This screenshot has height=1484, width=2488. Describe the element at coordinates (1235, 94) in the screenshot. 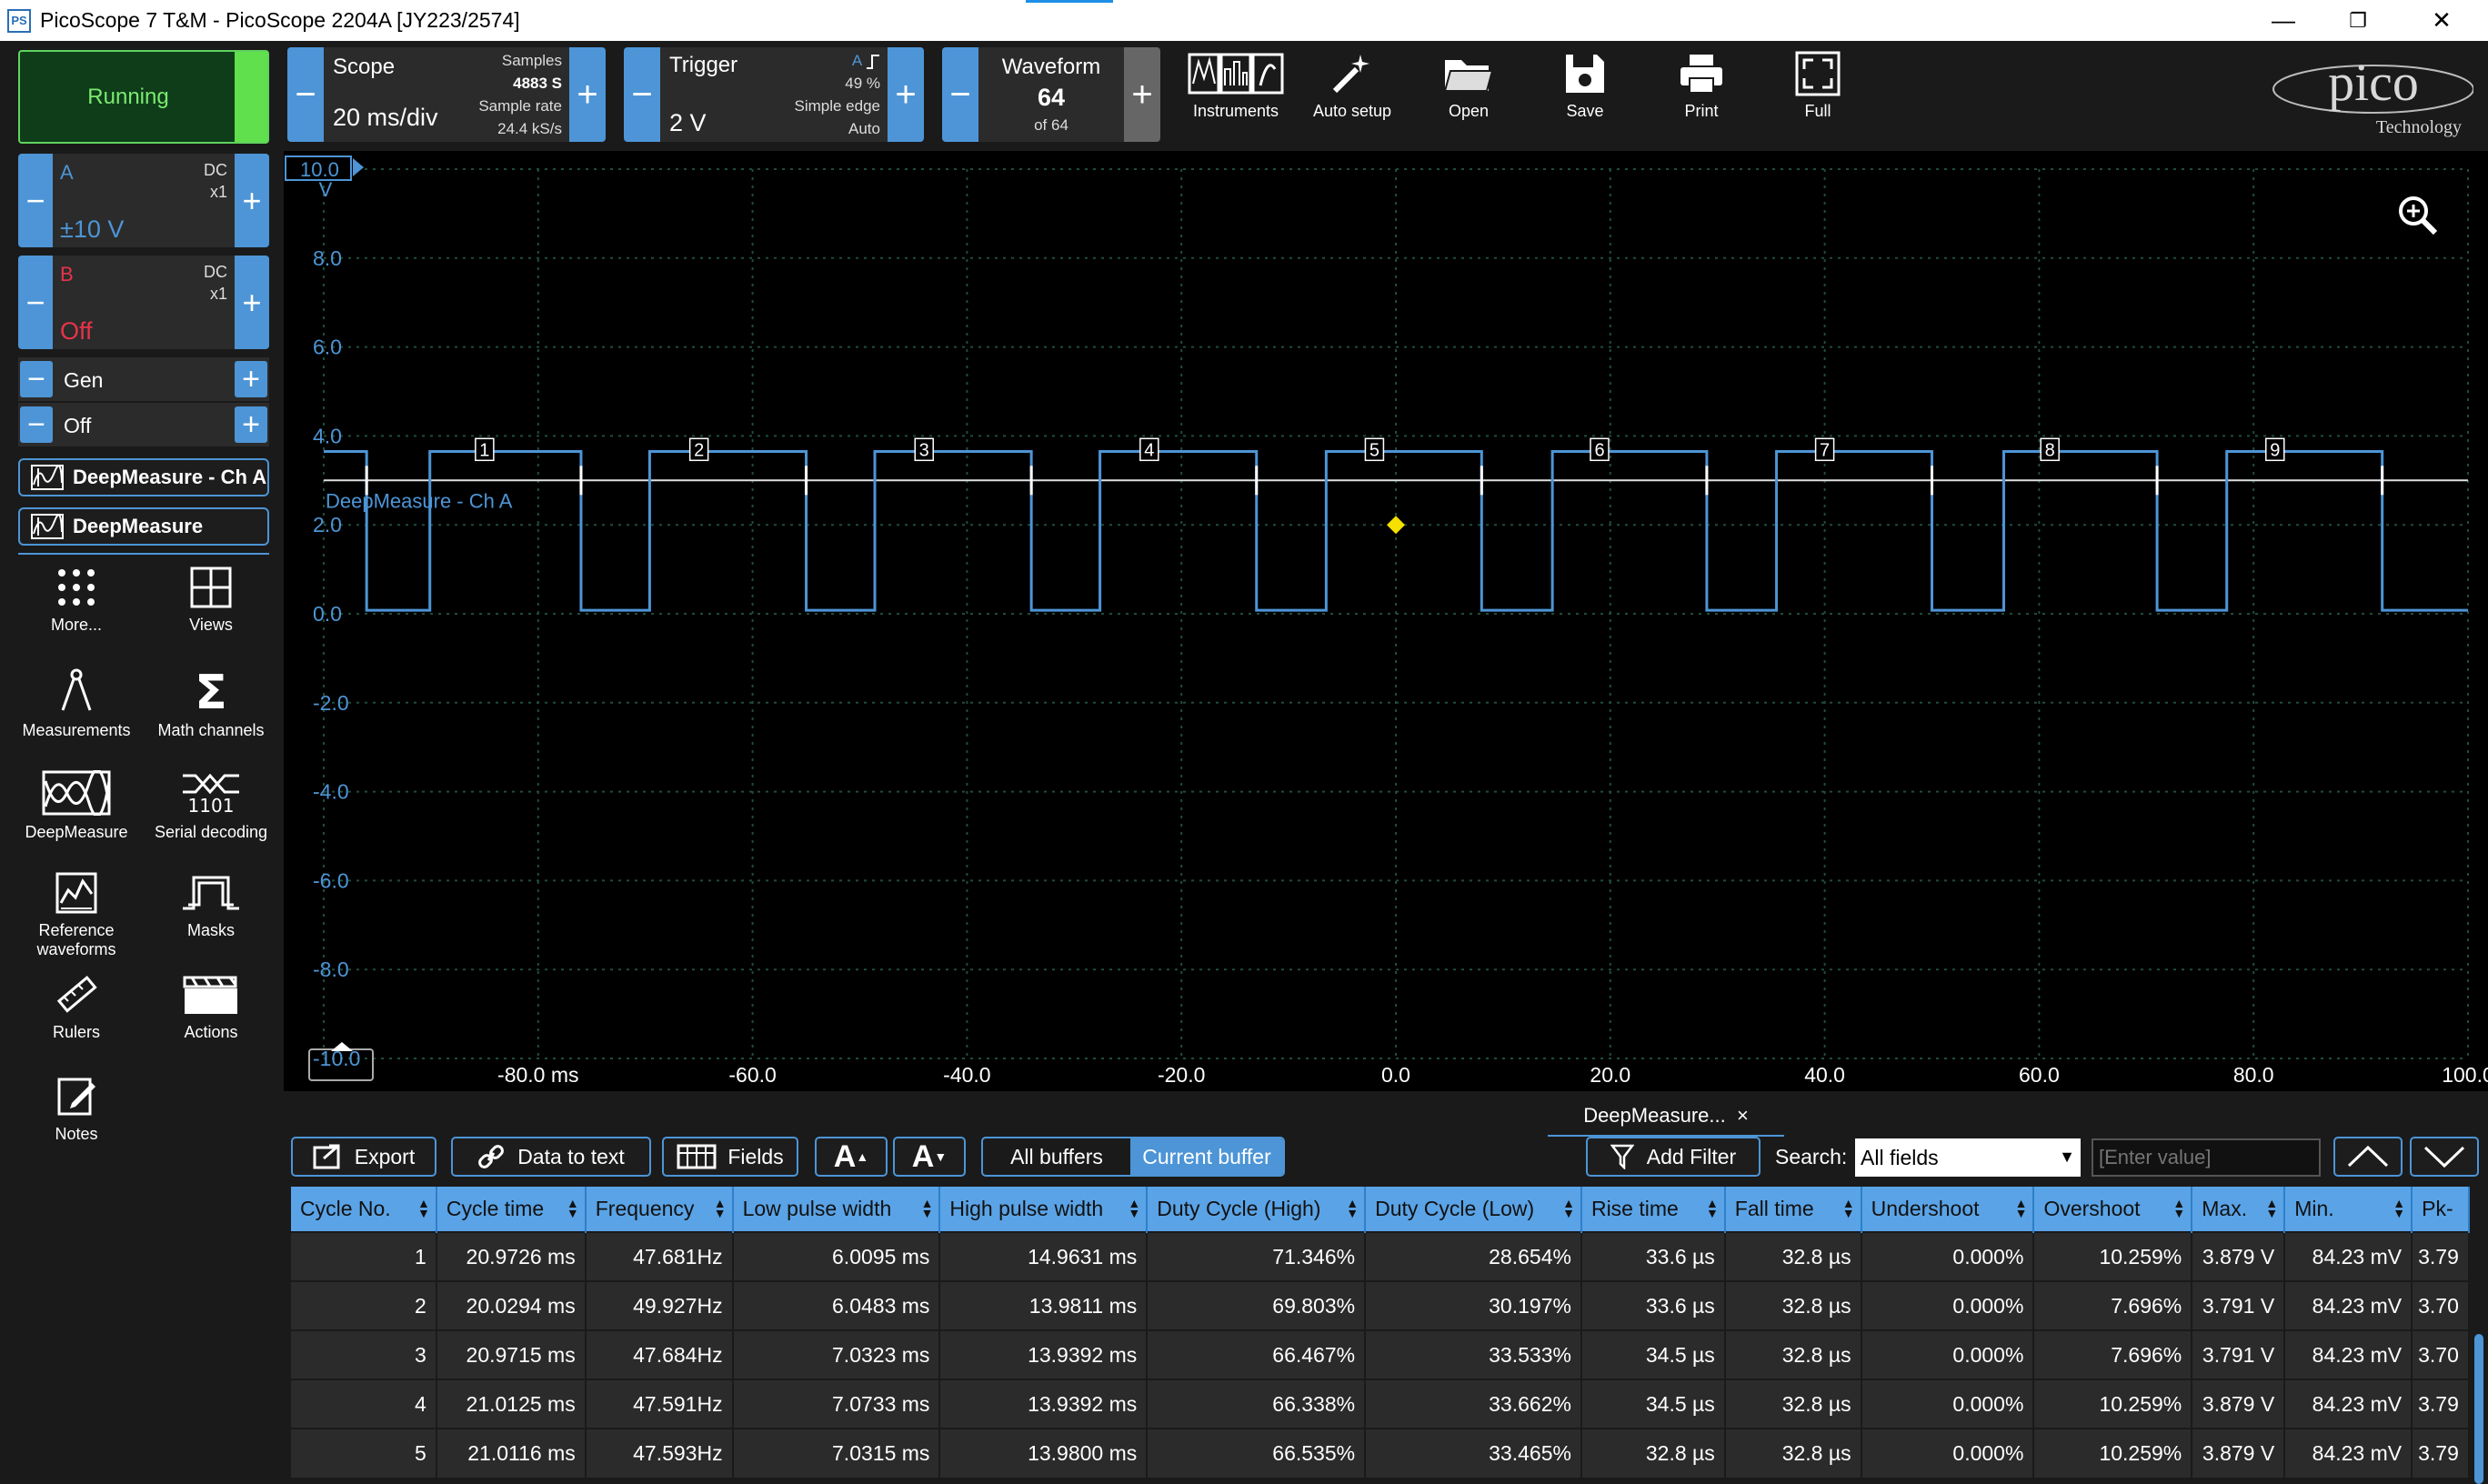

I see `instruments-button: Instruments` at that location.